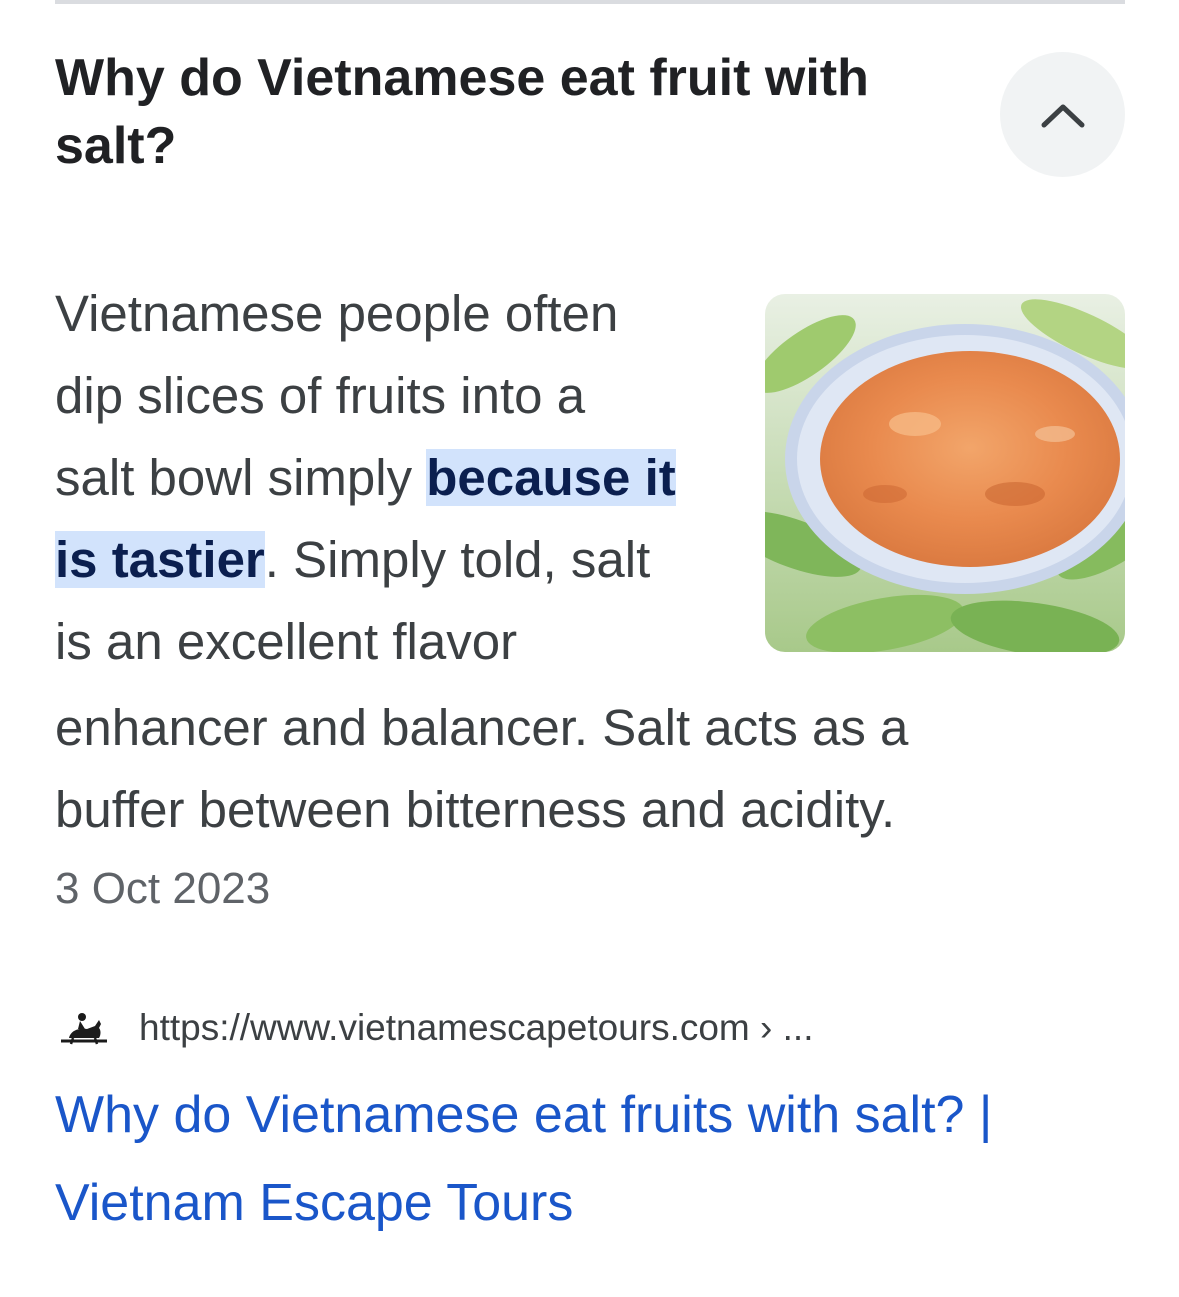  Describe the element at coordinates (84, 1028) in the screenshot. I see `horse-rider-icon` at that location.